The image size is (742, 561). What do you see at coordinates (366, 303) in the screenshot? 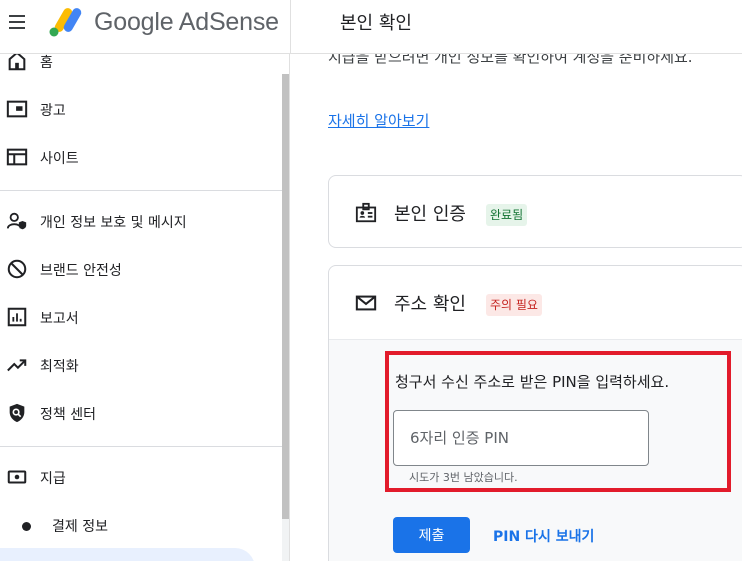
I see `mail-icon` at bounding box center [366, 303].